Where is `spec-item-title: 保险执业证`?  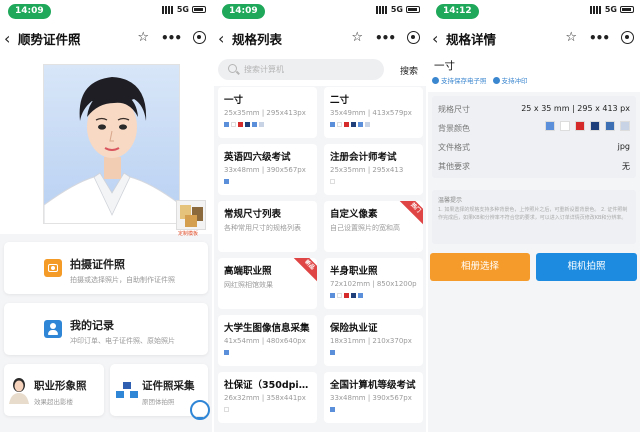 spec-item-title: 保险执业证 is located at coordinates (354, 328).